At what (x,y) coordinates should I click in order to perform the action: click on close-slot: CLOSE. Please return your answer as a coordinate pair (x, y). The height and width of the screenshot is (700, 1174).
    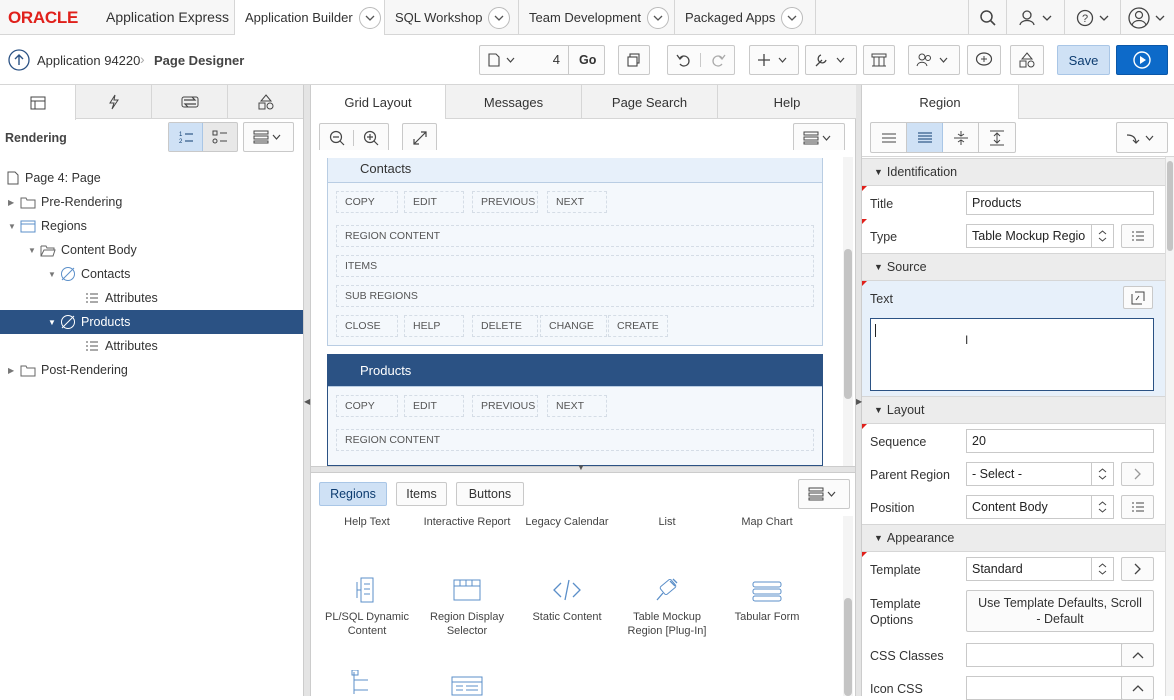
    Looking at the image, I should click on (367, 326).